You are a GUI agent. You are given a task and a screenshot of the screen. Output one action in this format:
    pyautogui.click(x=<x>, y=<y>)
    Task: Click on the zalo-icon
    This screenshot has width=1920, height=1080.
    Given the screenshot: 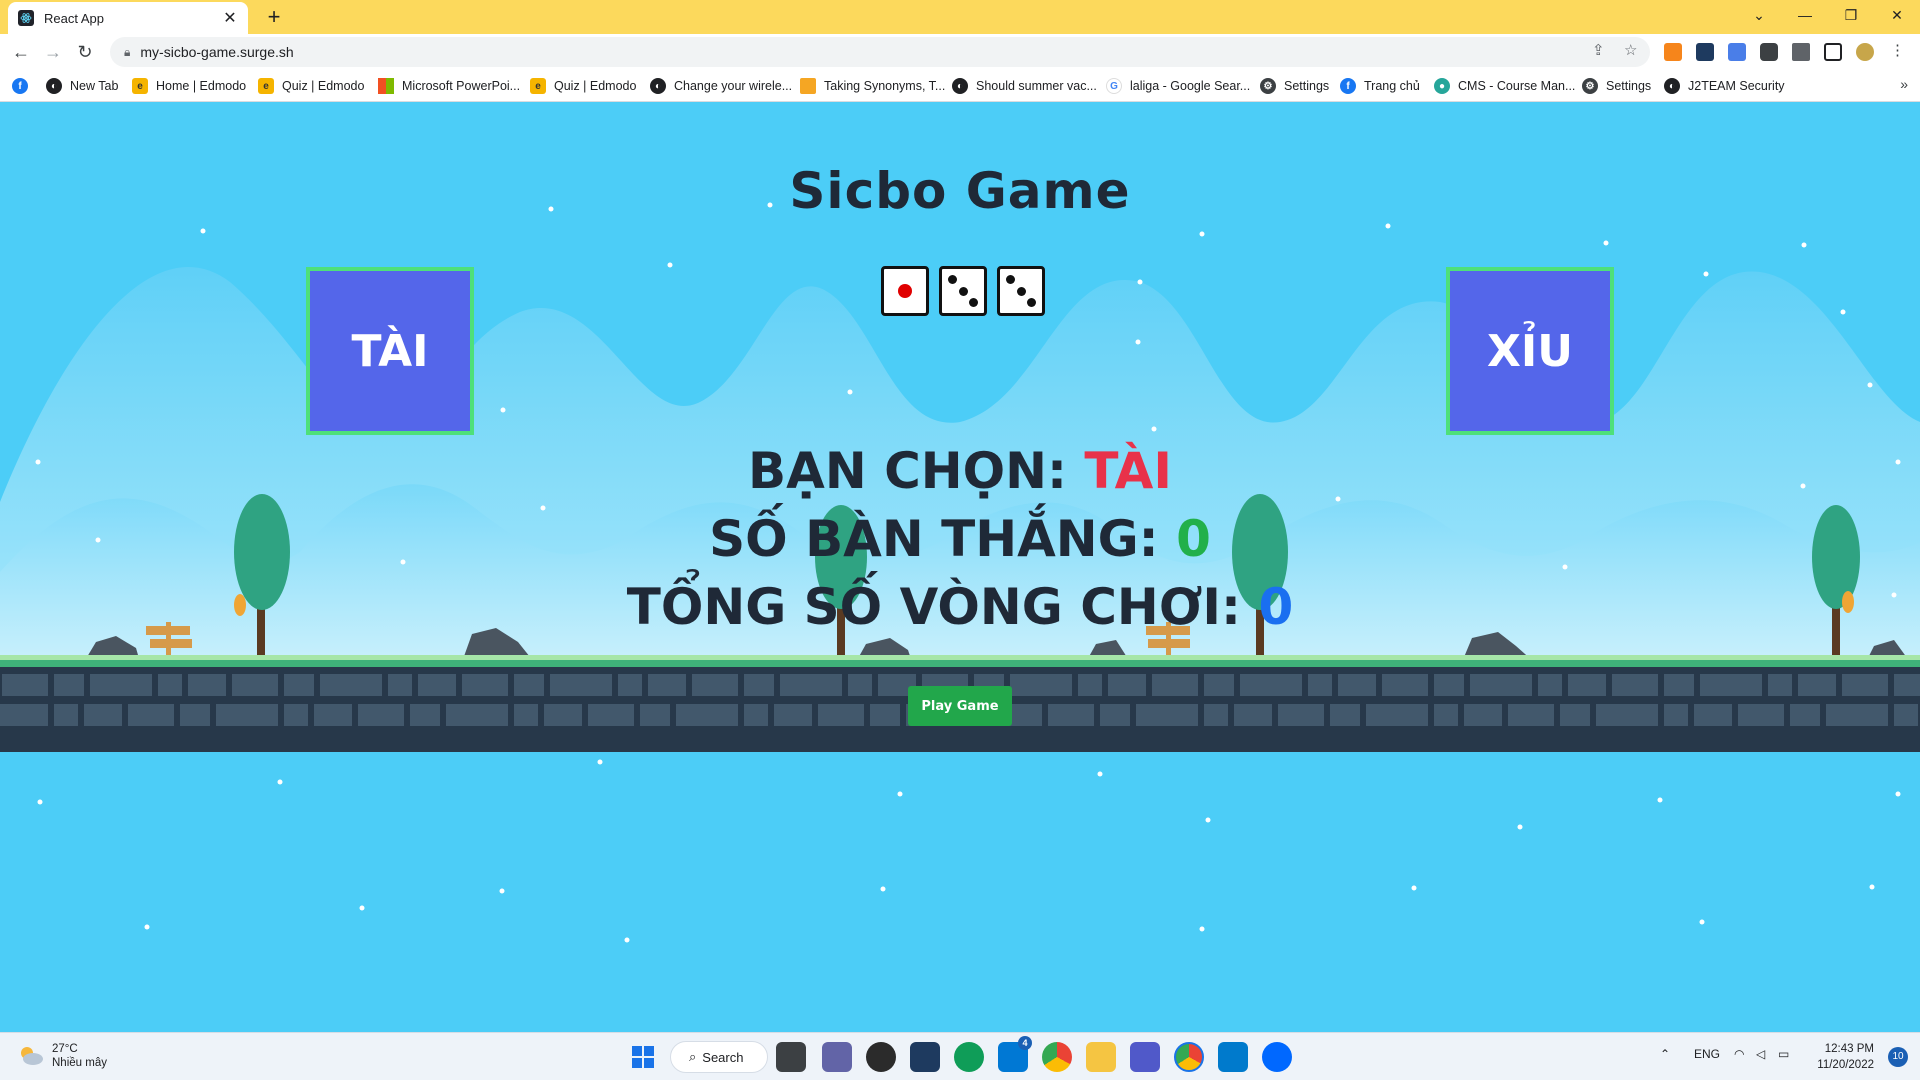 What is the action you would take?
    pyautogui.click(x=1277, y=1057)
    